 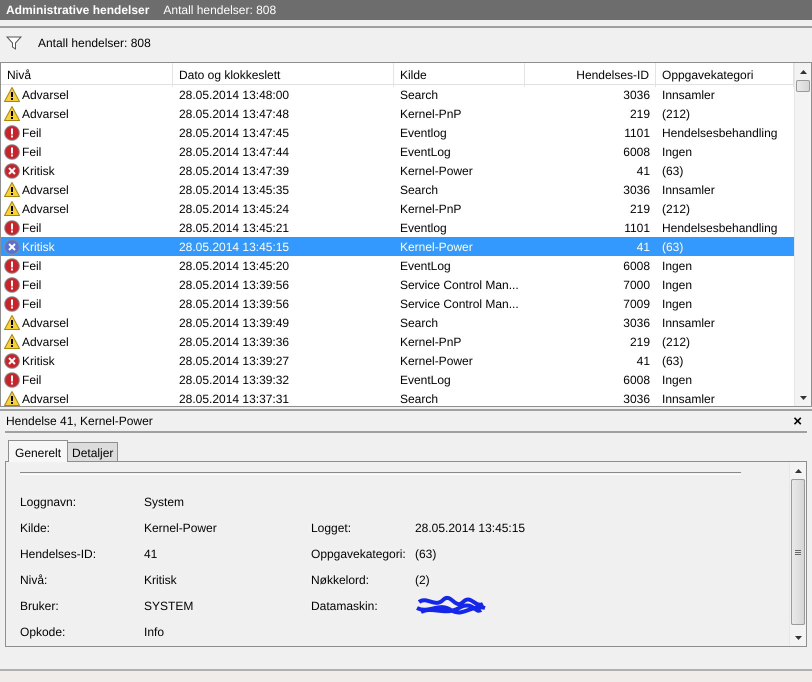 What do you see at coordinates (397, 303) in the screenshot?
I see `event-row: Feil 28.05.2014 13:39:56 Service Control Man... 7009 Ingen` at bounding box center [397, 303].